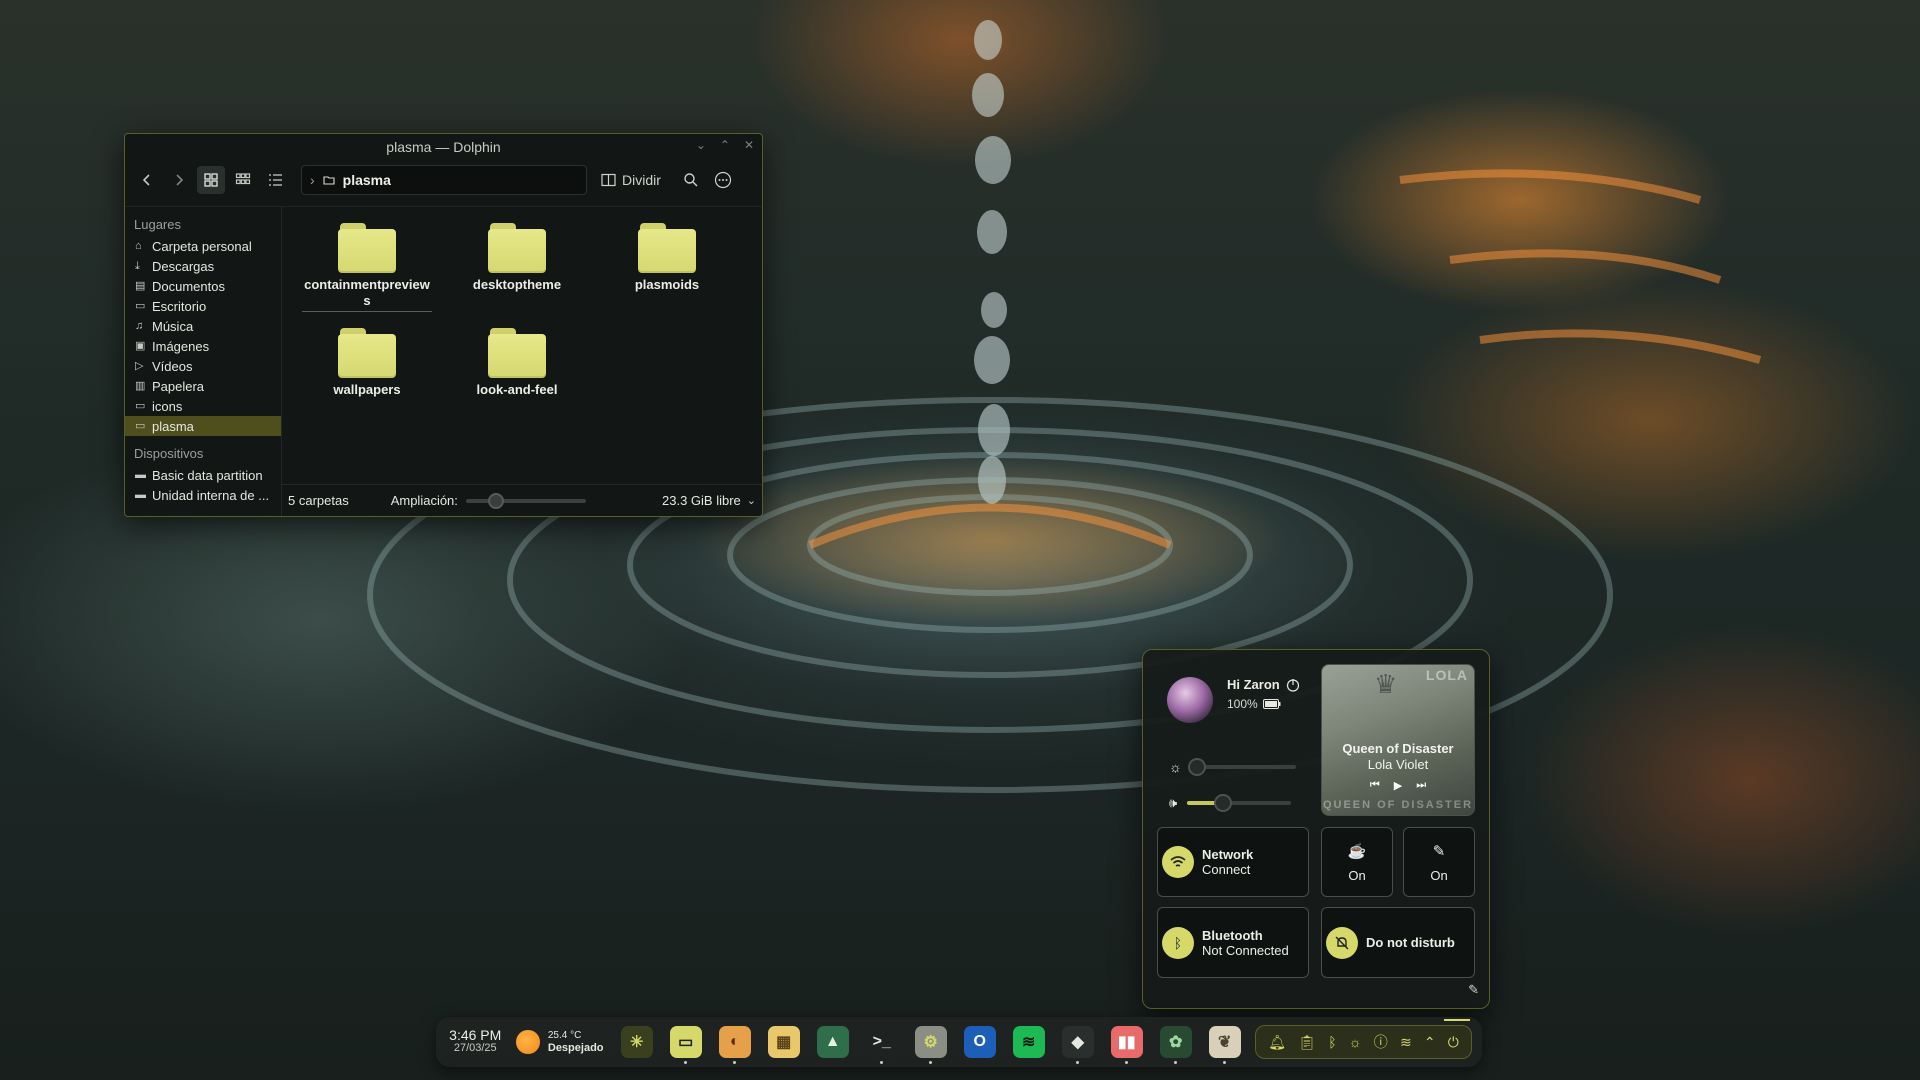 The height and width of the screenshot is (1080, 1920). What do you see at coordinates (1175, 1042) in the screenshot?
I see `taskbar-app: ✿` at bounding box center [1175, 1042].